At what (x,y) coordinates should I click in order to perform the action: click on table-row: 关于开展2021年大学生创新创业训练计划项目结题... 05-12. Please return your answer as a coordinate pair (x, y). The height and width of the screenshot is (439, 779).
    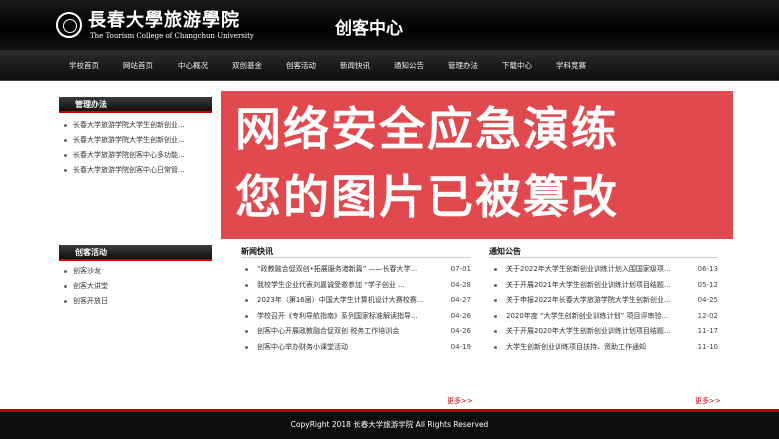
    Looking at the image, I should click on (606, 286).